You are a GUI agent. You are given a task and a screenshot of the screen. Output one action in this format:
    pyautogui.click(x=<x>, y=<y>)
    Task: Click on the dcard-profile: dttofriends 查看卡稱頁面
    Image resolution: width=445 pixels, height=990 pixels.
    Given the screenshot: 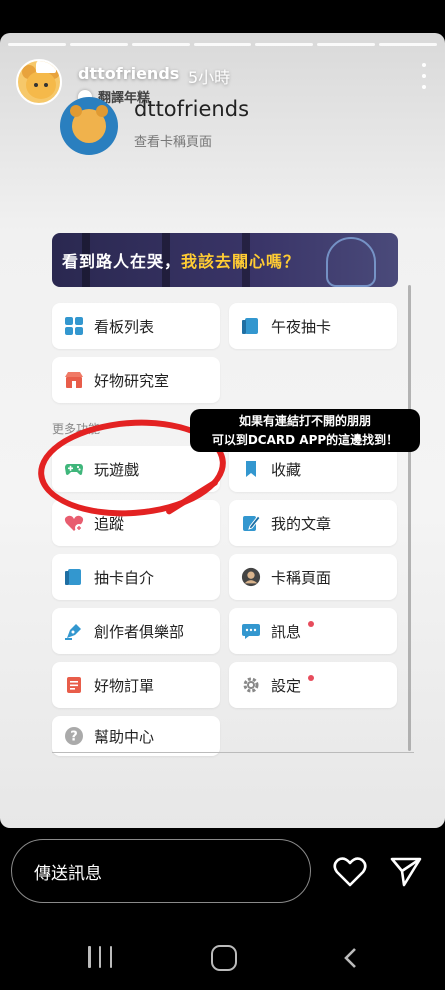 What is the action you would take?
    pyautogui.click(x=210, y=124)
    